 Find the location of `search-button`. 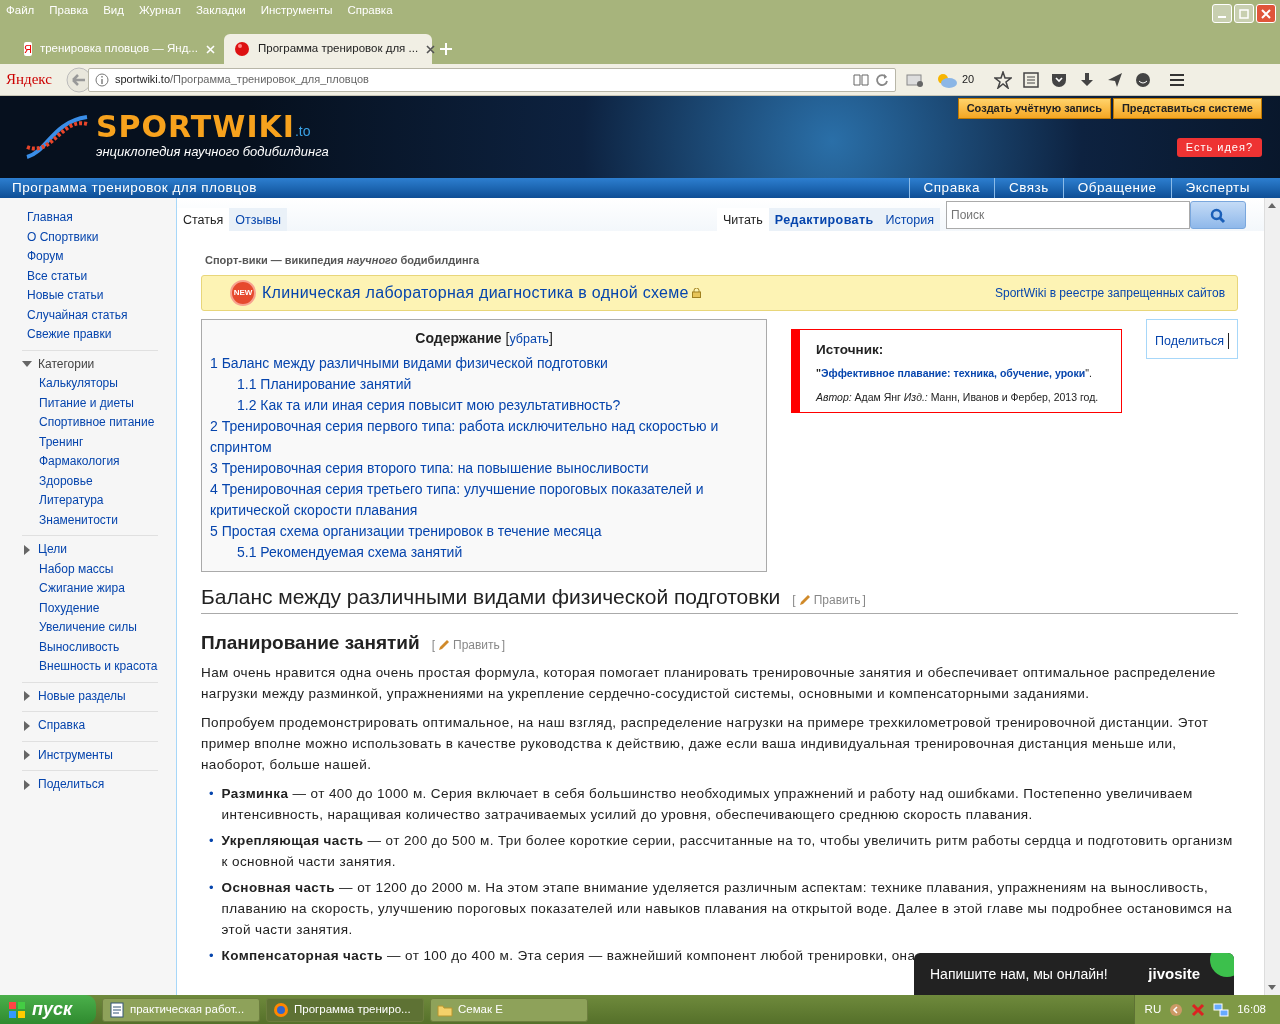

search-button is located at coordinates (1218, 215).